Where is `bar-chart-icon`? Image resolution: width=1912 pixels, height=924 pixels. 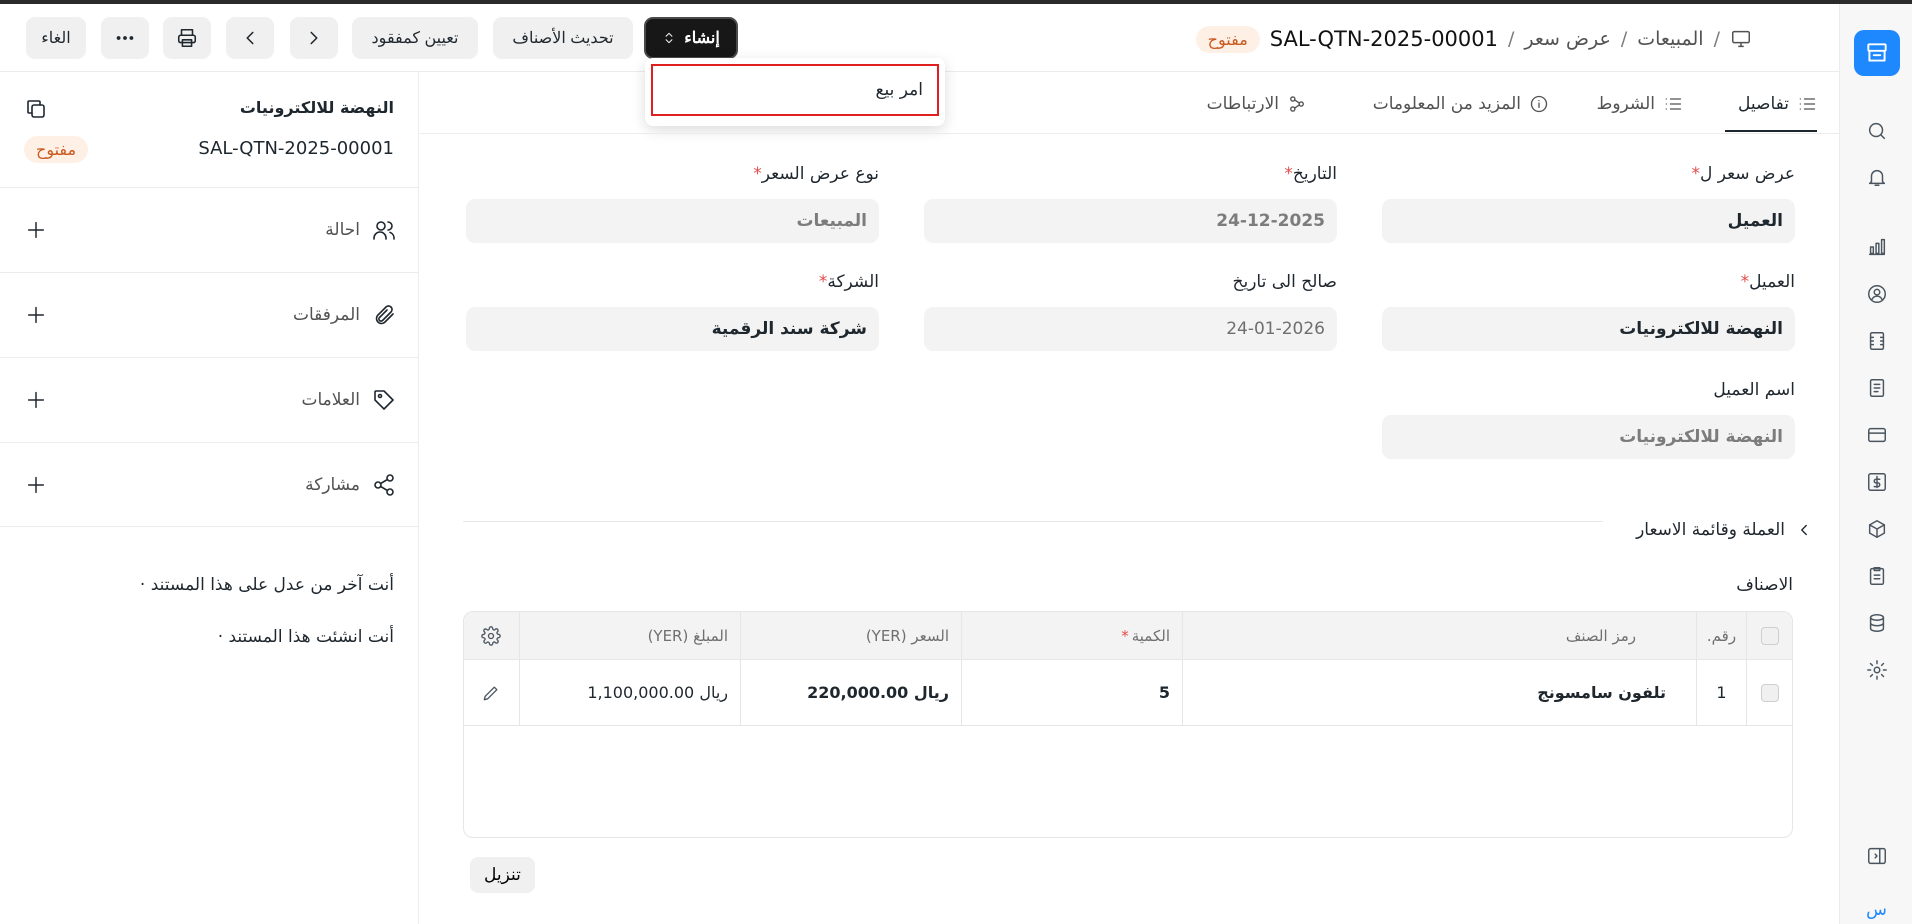 bar-chart-icon is located at coordinates (1877, 247).